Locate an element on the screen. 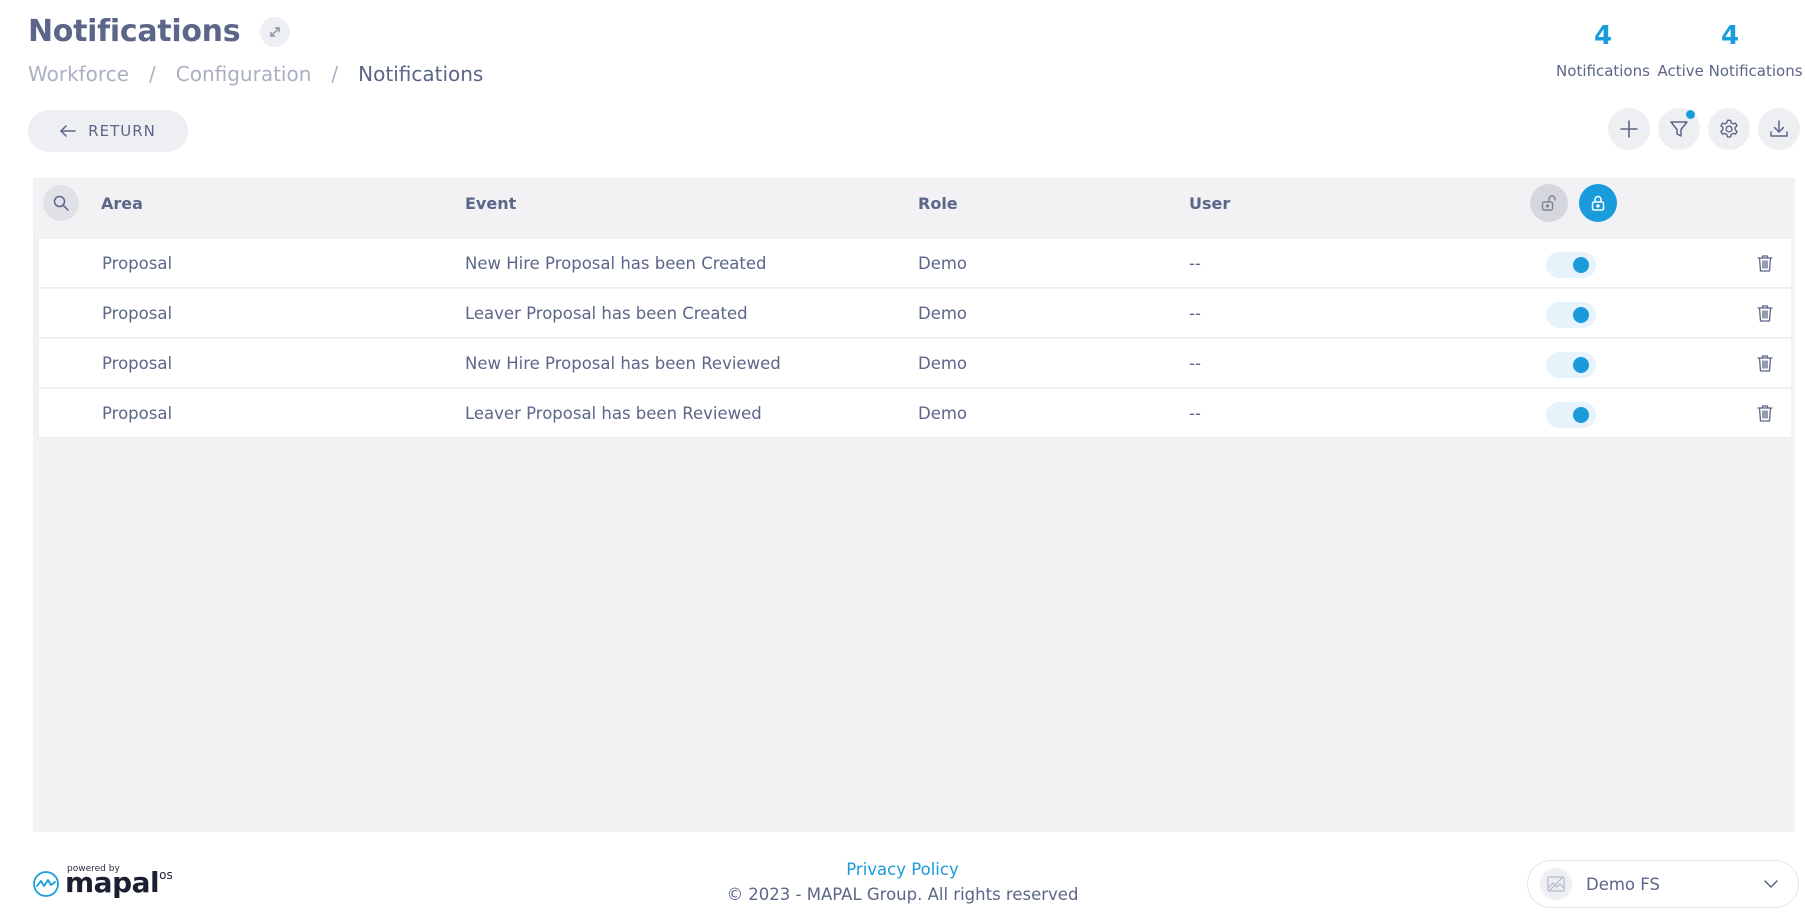 This screenshot has width=1805, height=915. add-button is located at coordinates (1629, 129).